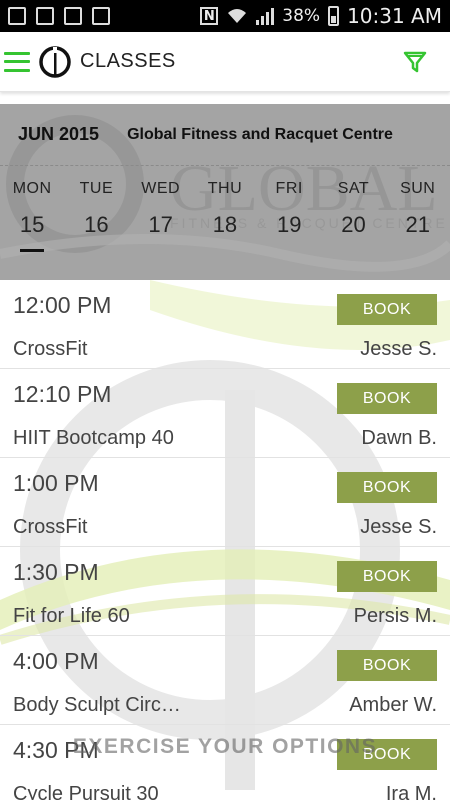 The height and width of the screenshot is (800, 450). I want to click on nfc-icon: N, so click(209, 16).